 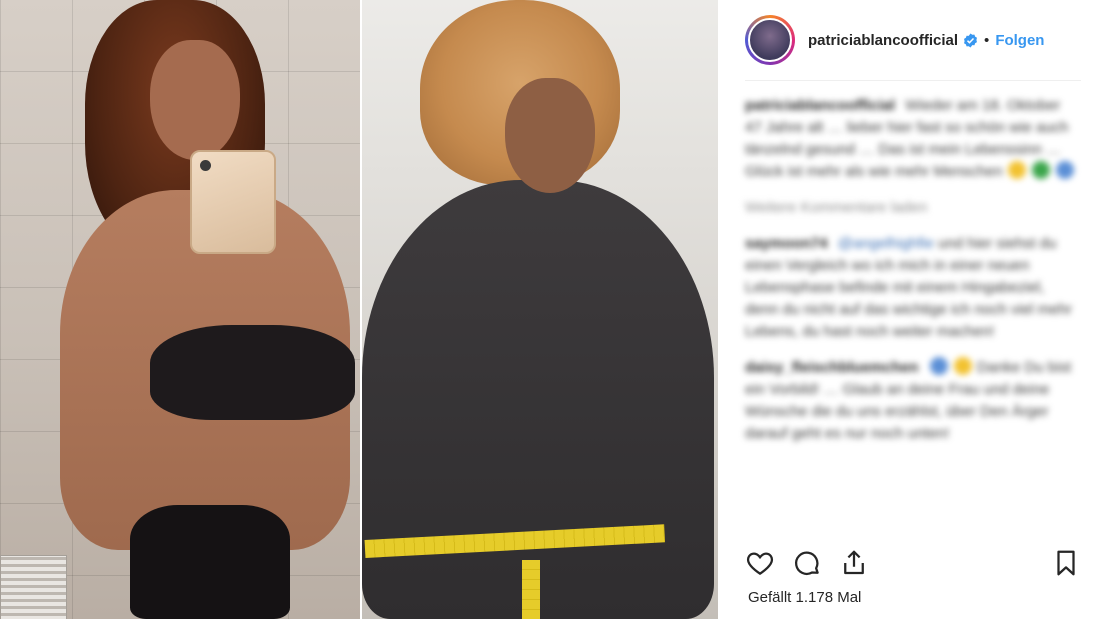 What do you see at coordinates (786, 243) in the screenshot?
I see `comment-username: saymoon74` at bounding box center [786, 243].